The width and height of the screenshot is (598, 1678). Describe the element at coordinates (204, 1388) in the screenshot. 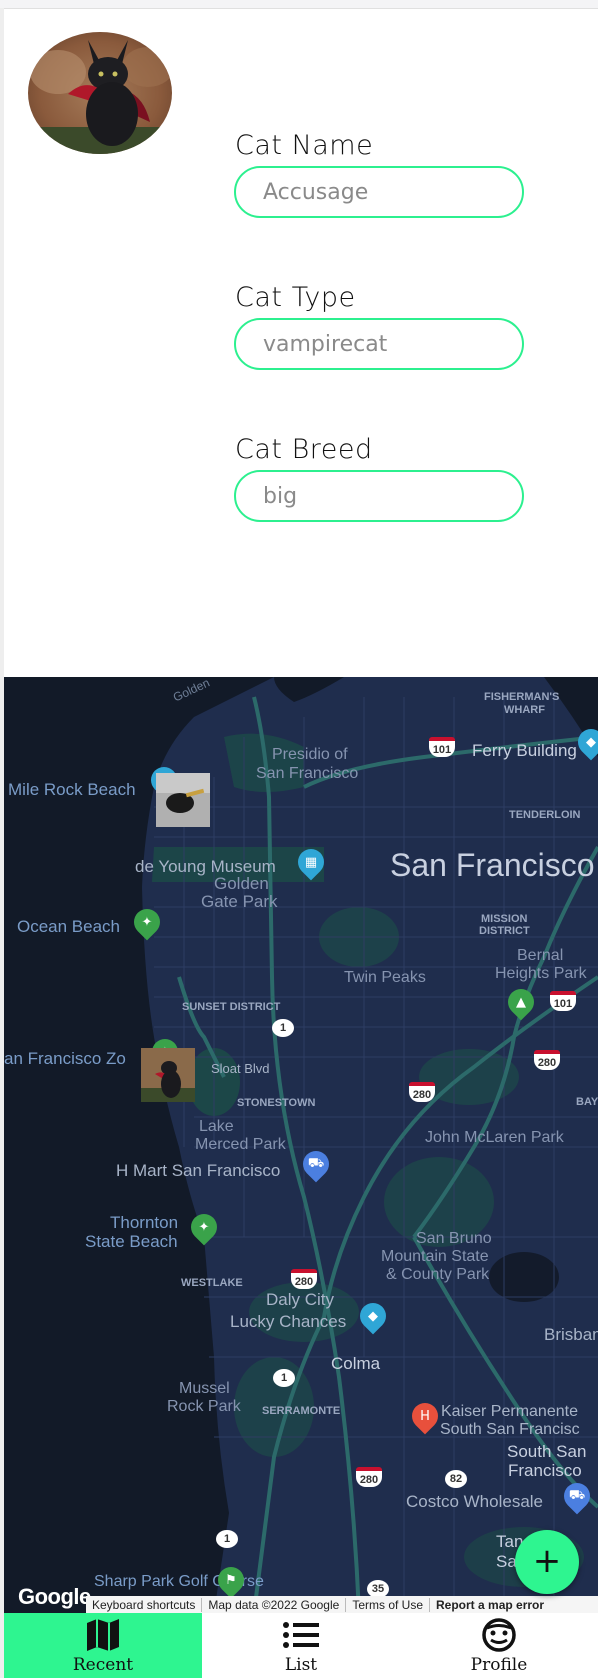

I see `map-label-mussel1: Mussel` at that location.